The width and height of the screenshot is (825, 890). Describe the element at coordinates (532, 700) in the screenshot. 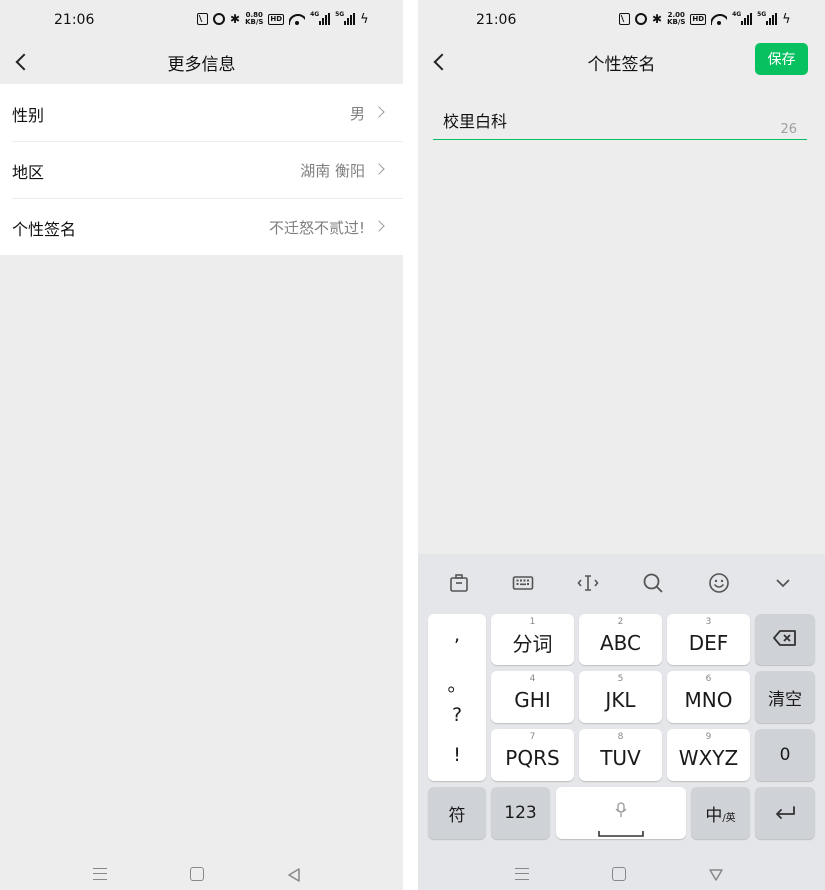

I see `key-label: GHI` at that location.